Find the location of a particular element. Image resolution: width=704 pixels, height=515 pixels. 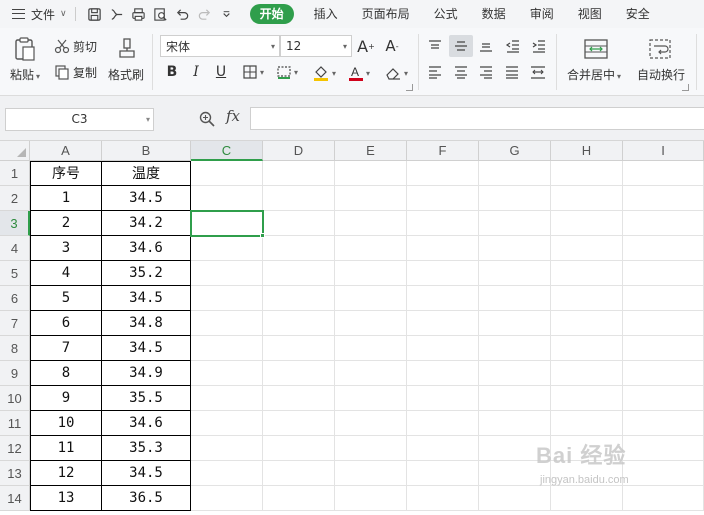

cell-f13 is located at coordinates (443, 473).